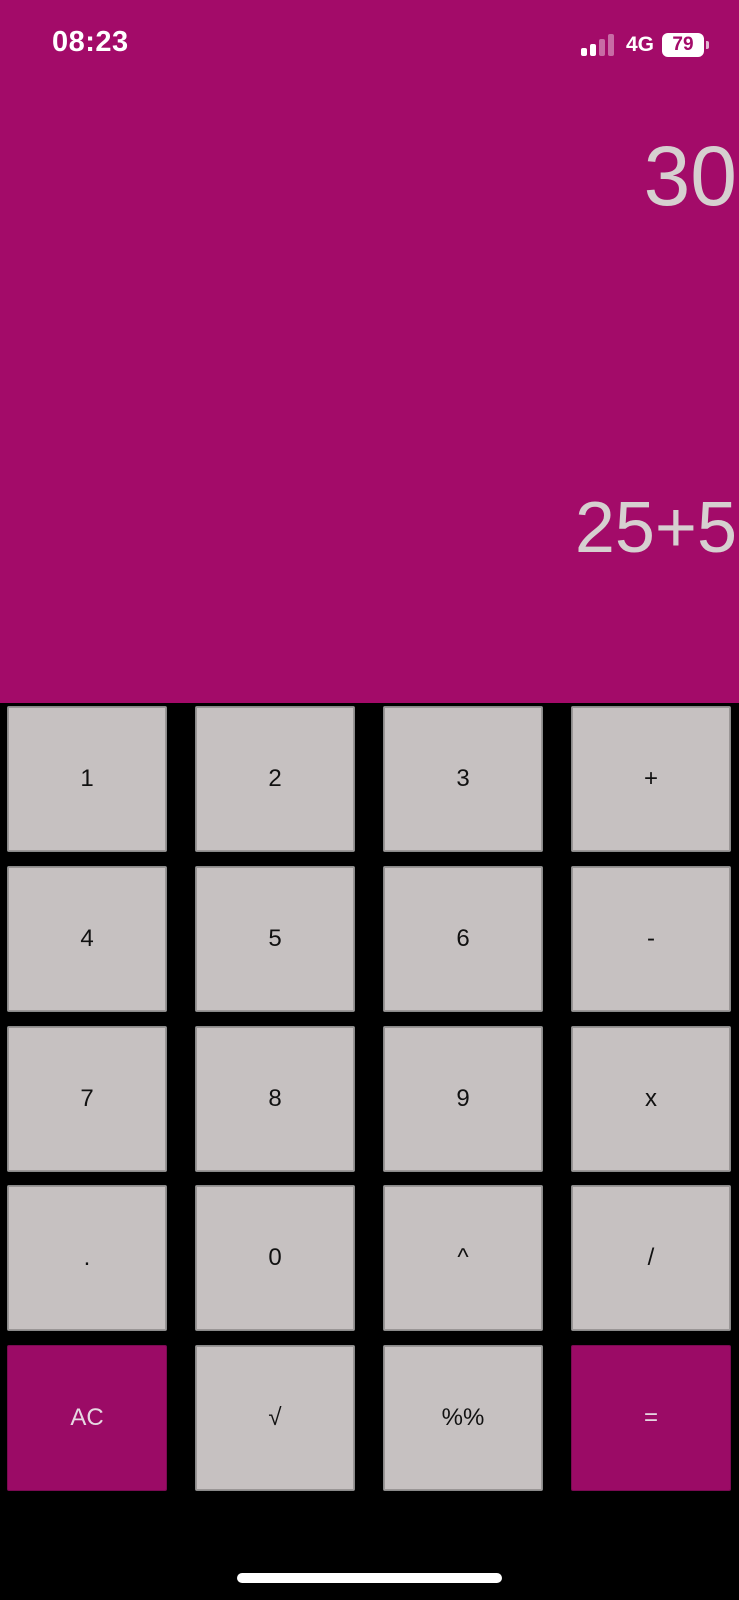  What do you see at coordinates (369, 1578) in the screenshot?
I see `home-indicator` at bounding box center [369, 1578].